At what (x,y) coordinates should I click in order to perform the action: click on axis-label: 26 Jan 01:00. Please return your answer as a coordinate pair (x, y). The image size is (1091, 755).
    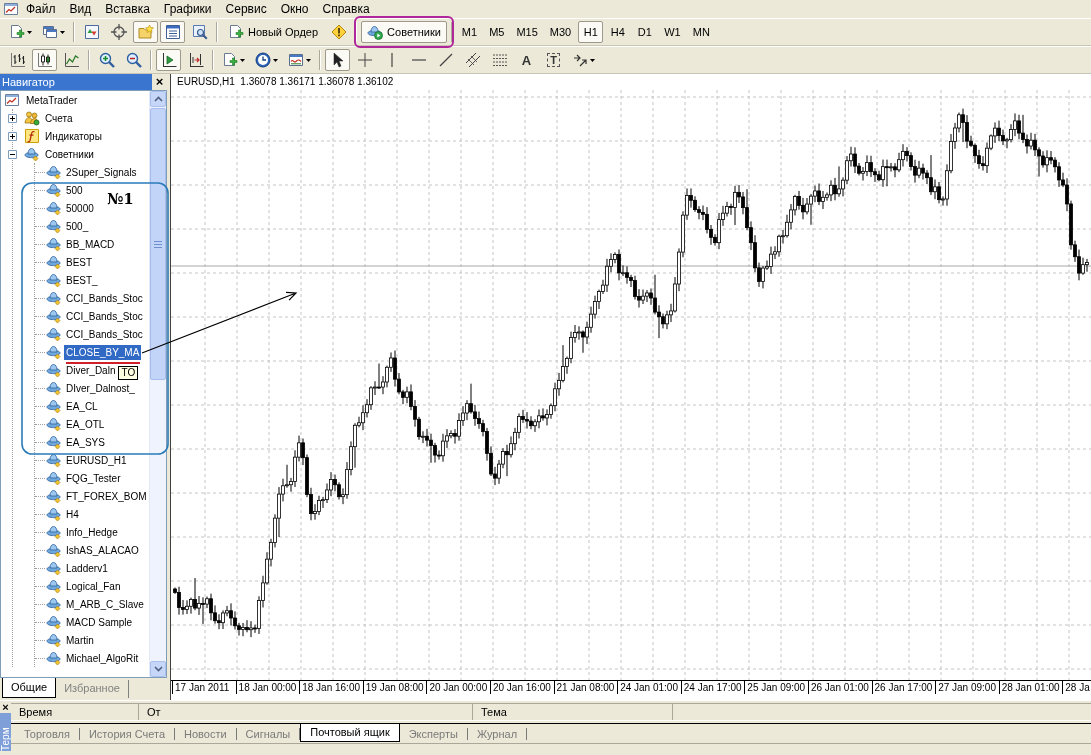
    Looking at the image, I should click on (838, 687).